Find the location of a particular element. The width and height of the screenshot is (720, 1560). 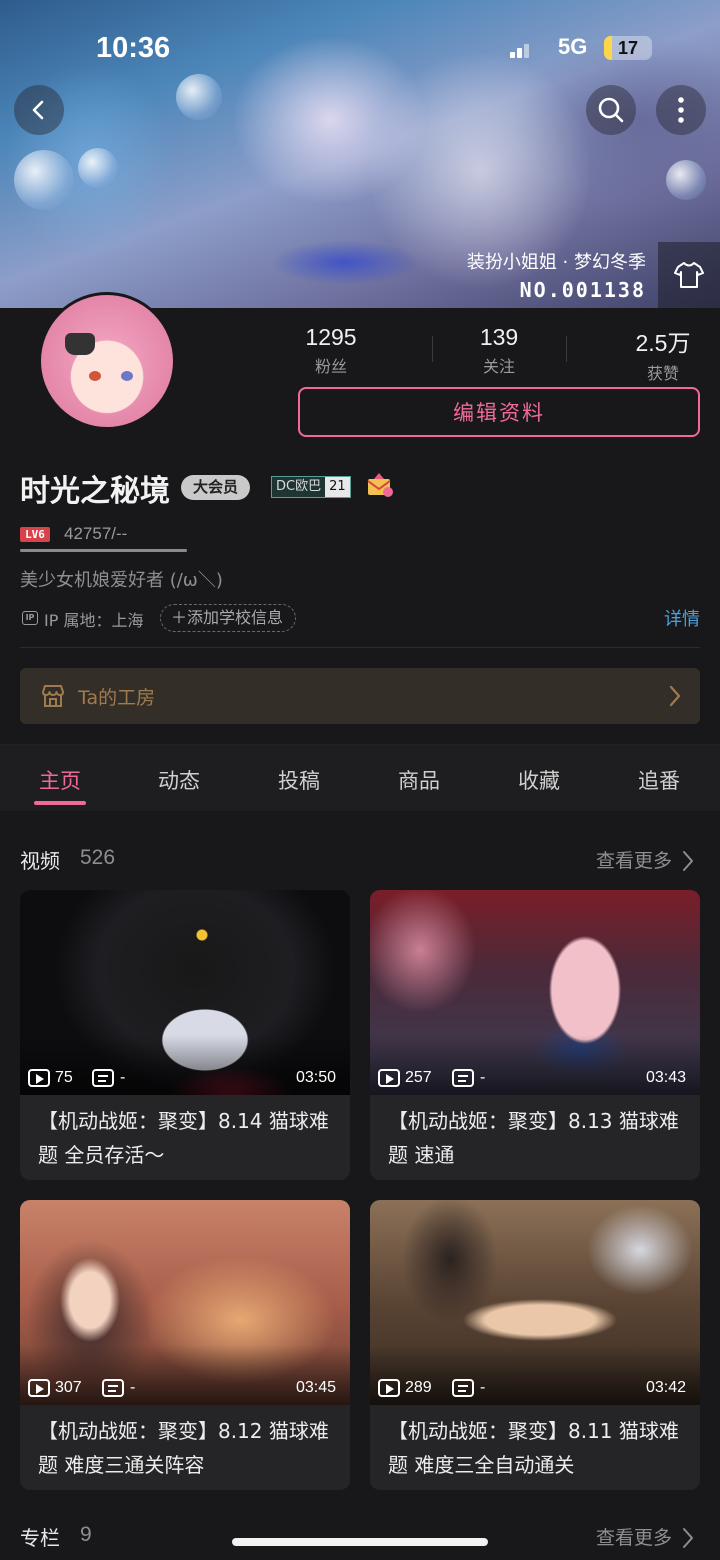

signal-icon is located at coordinates (521, 50).